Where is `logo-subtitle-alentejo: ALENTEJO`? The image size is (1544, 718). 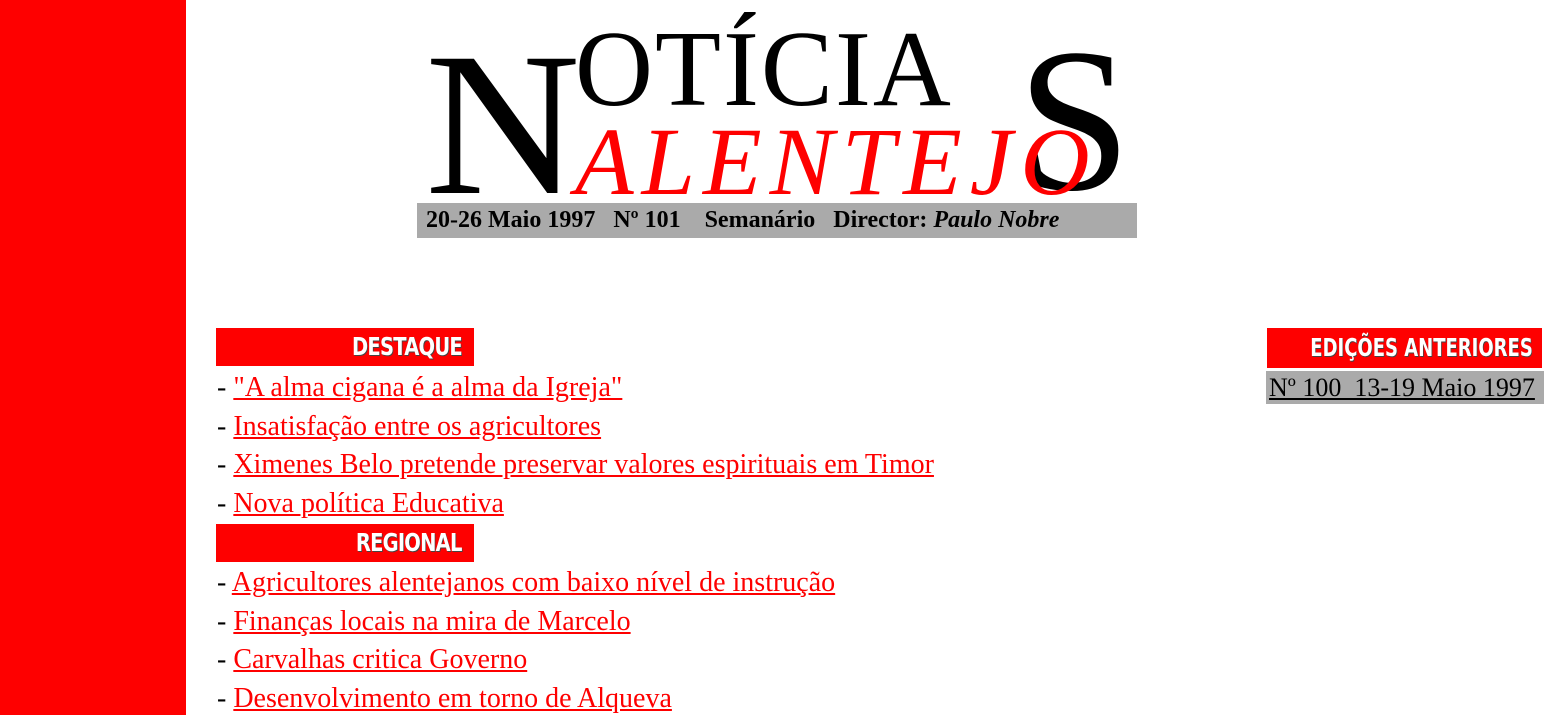
logo-subtitle-alentejo: ALENTEJO is located at coordinates (836, 162).